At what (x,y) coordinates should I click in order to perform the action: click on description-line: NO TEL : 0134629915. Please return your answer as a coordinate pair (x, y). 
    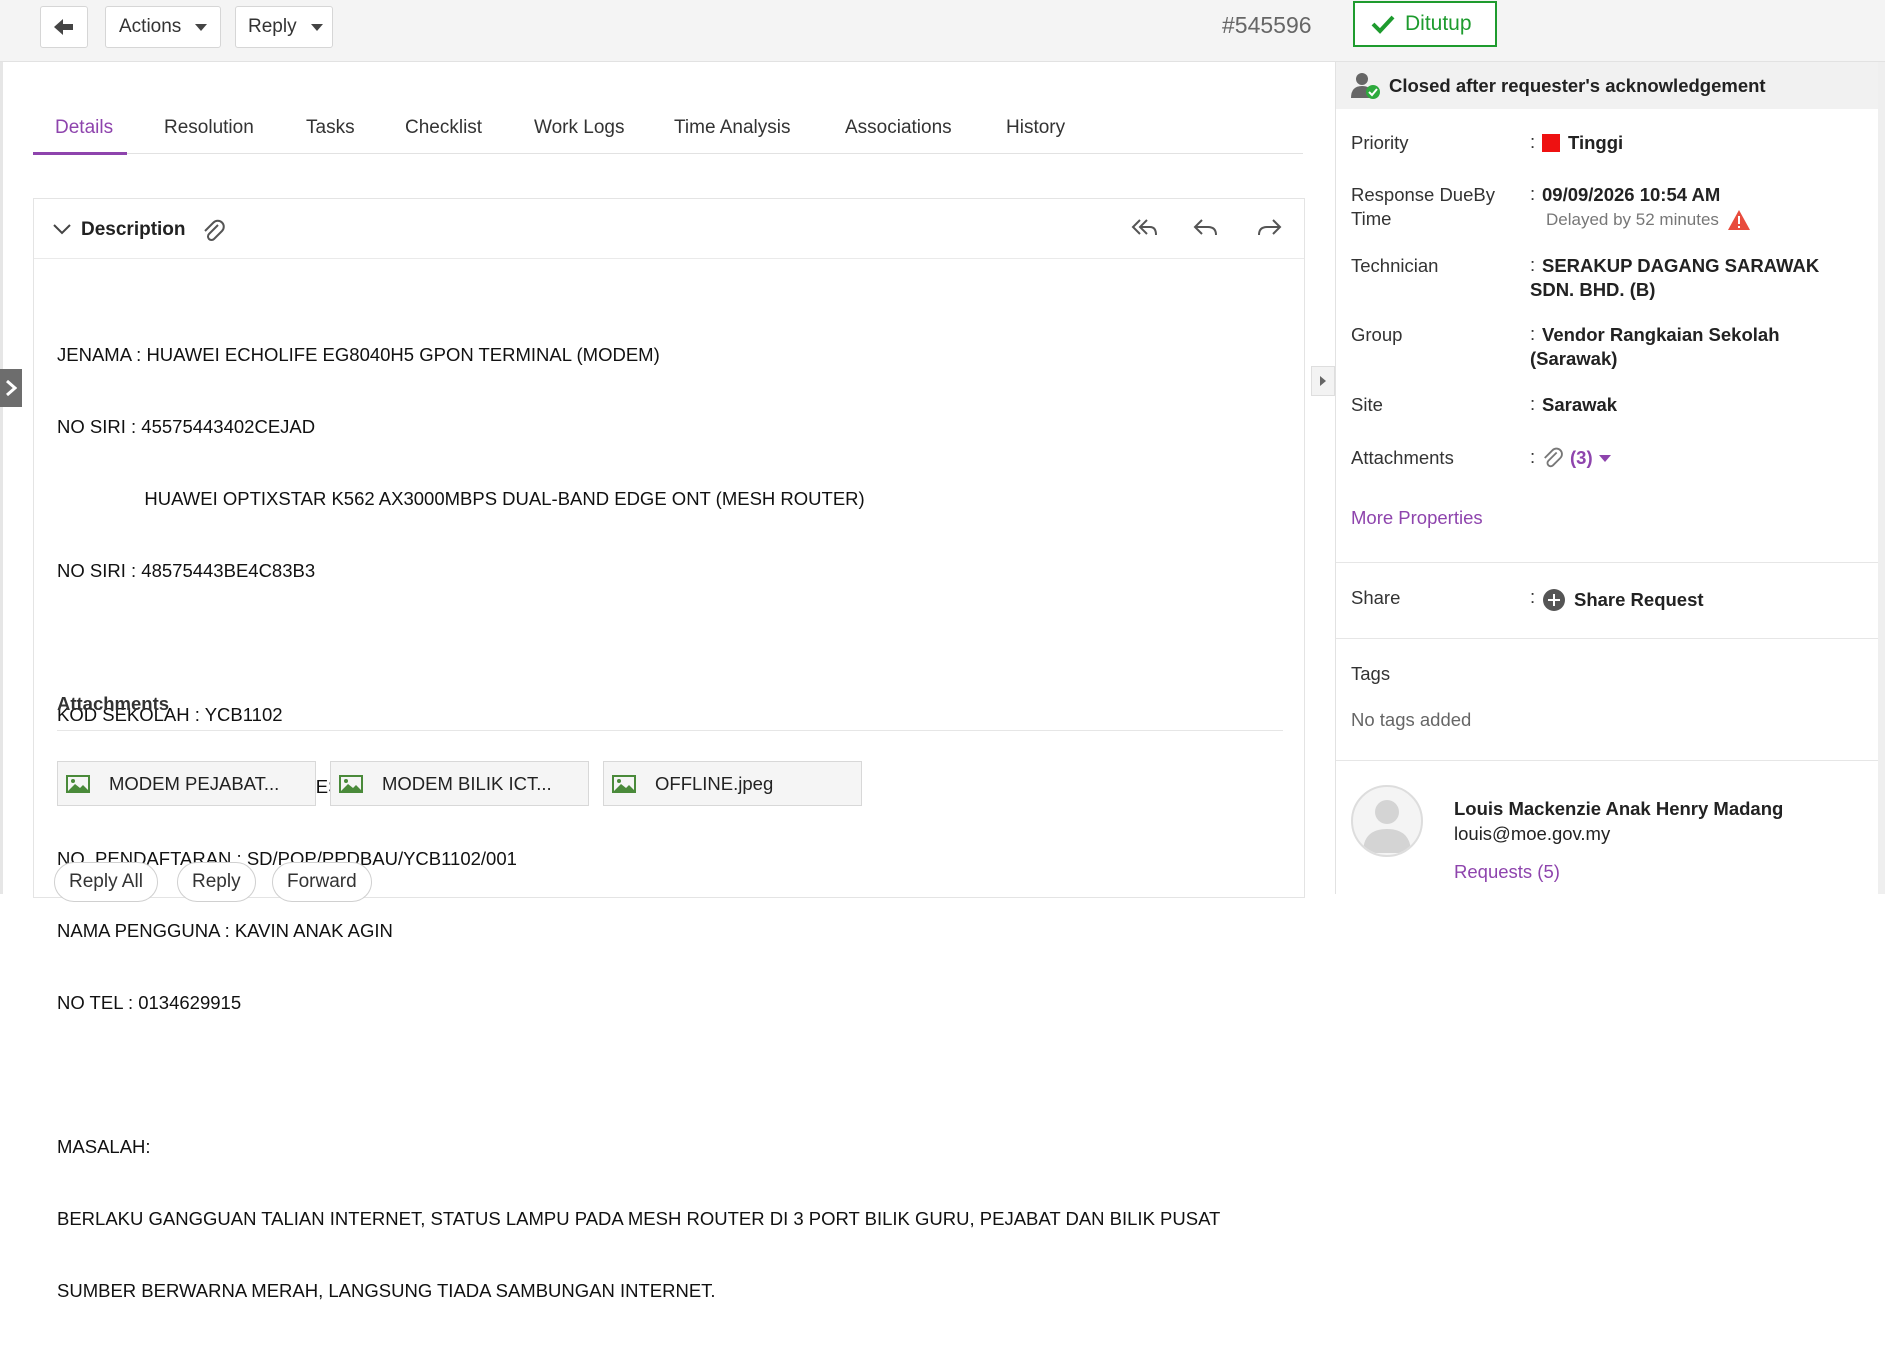
    Looking at the image, I should click on (149, 1002).